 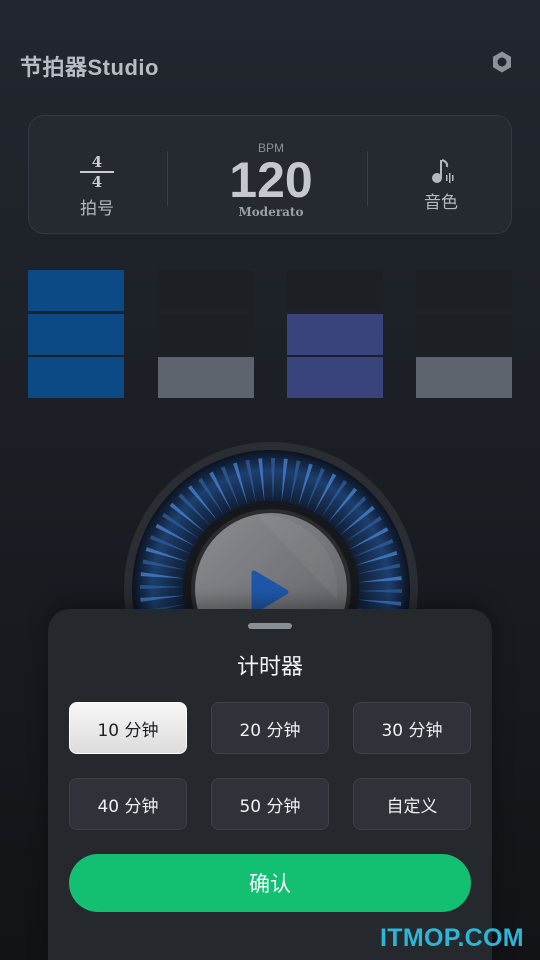 What do you see at coordinates (97, 182) in the screenshot?
I see `time-signature-denominator: 4` at bounding box center [97, 182].